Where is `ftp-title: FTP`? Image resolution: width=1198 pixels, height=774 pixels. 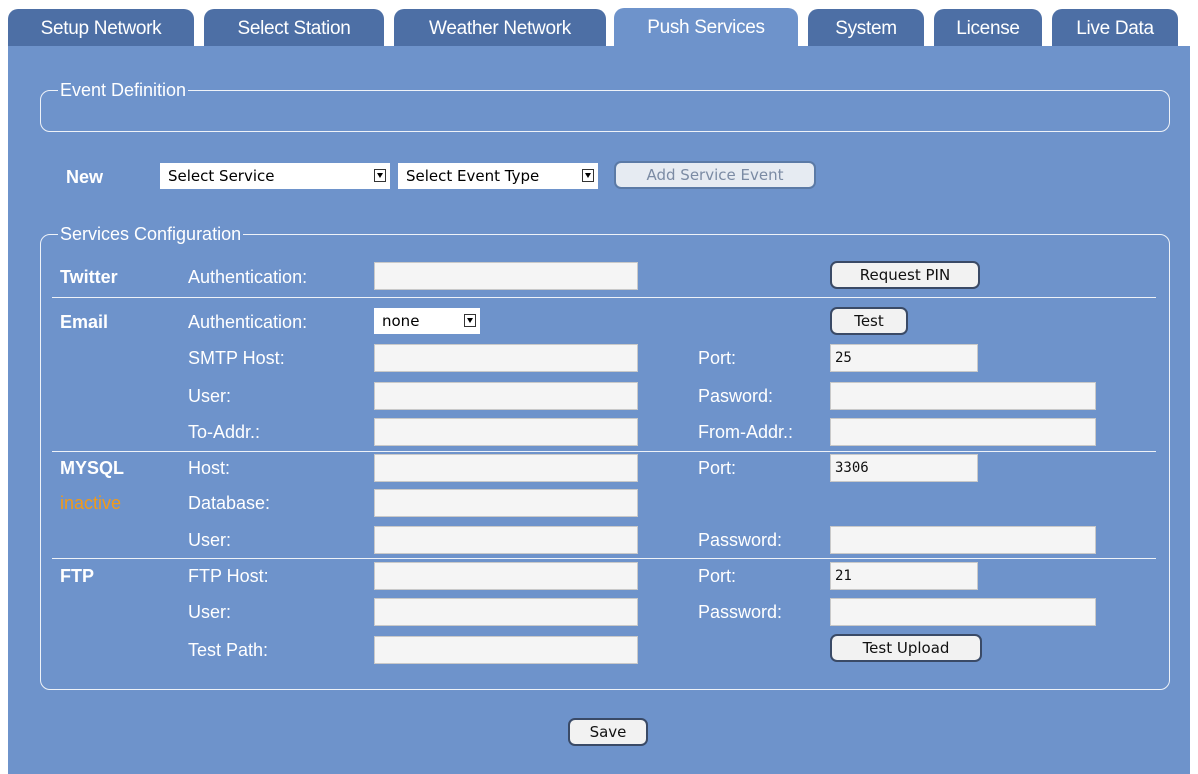
ftp-title: FTP is located at coordinates (77, 576).